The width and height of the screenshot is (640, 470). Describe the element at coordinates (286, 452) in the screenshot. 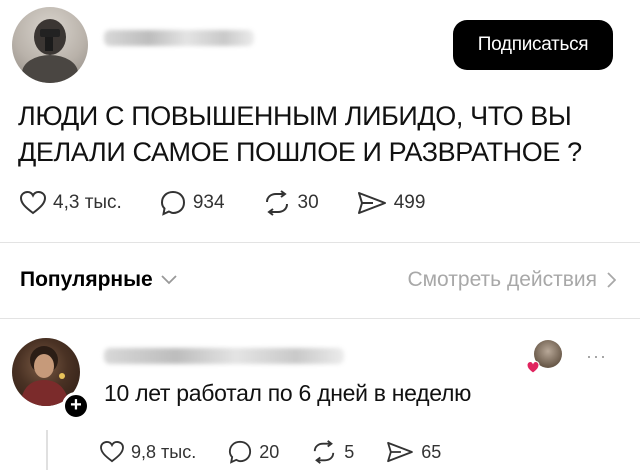

I see `comment-stats: 9,8 тыс. 20 5 65` at that location.